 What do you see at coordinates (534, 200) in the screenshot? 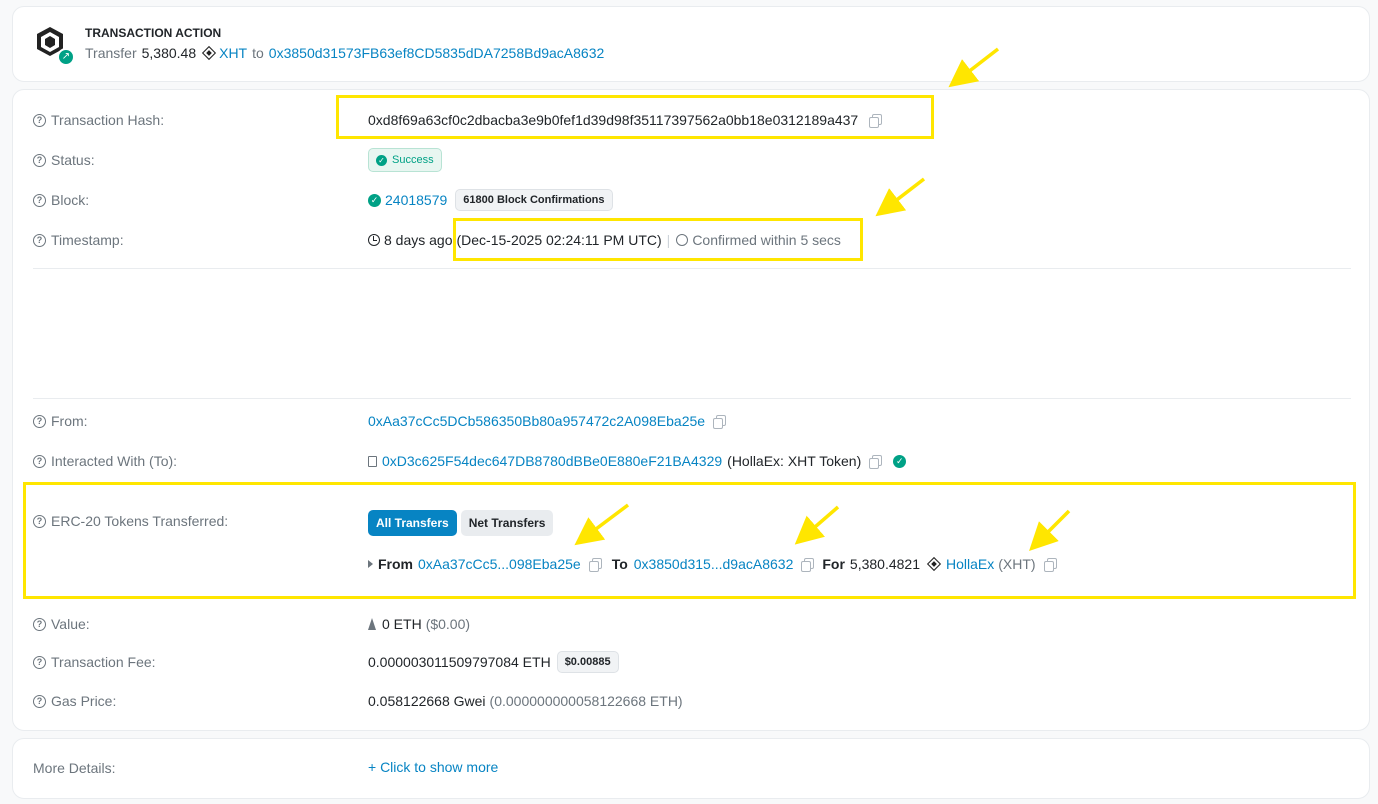
I see `block-confirmations-badge: 61800 Block Confirmations` at bounding box center [534, 200].